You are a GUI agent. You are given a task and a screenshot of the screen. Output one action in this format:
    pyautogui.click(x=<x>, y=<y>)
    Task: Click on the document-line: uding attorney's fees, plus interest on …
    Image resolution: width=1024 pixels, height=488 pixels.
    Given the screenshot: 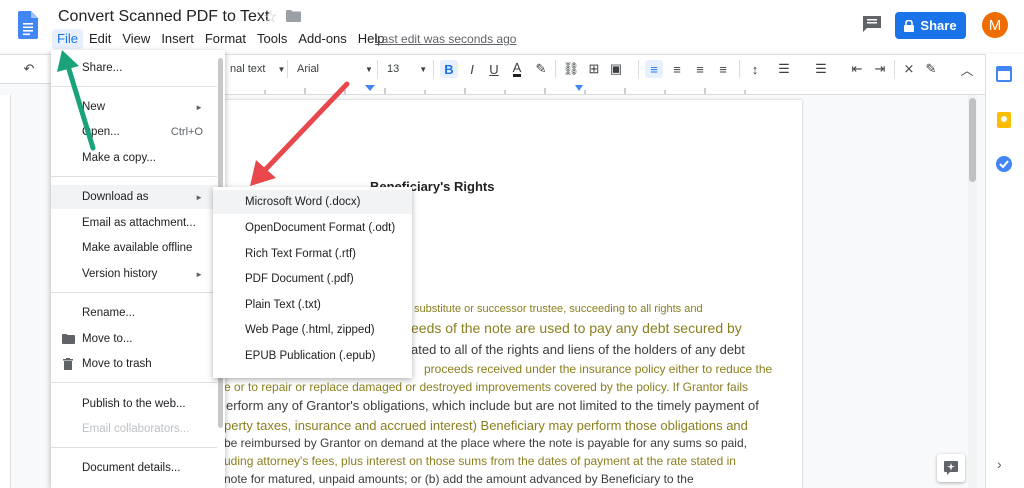 What is the action you would take?
    pyautogui.click(x=480, y=461)
    